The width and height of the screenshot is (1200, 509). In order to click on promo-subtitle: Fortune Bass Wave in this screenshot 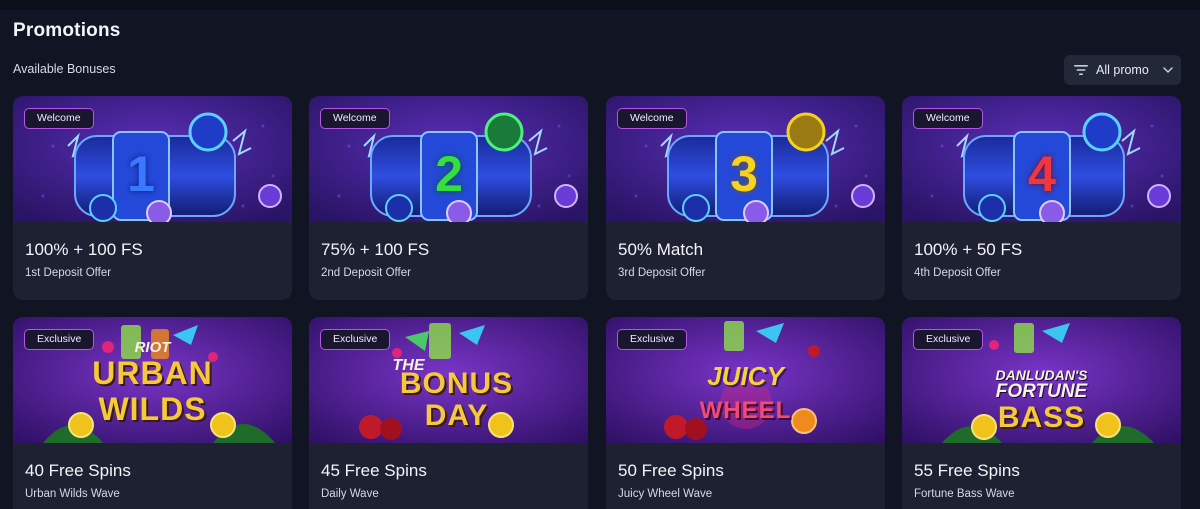, I will do `click(964, 494)`.